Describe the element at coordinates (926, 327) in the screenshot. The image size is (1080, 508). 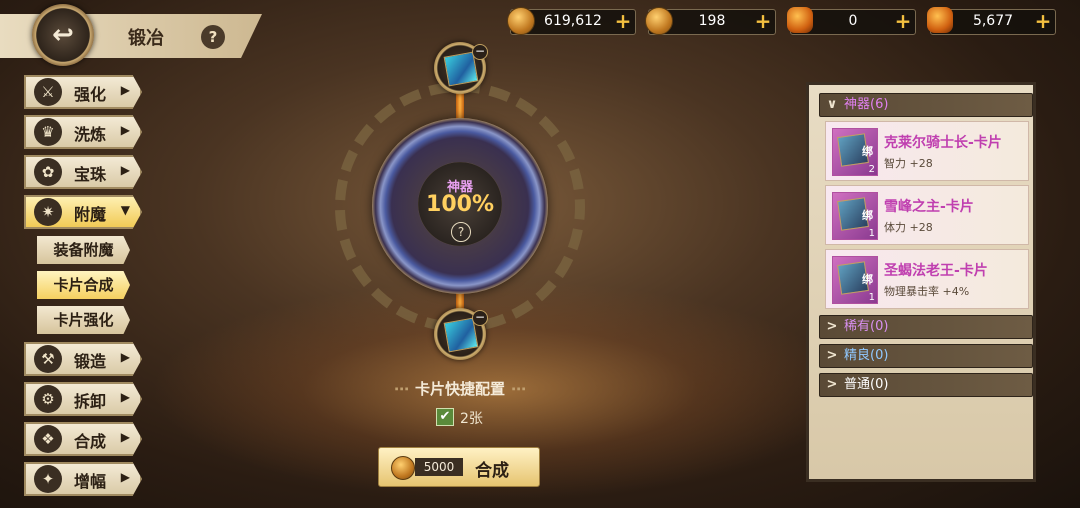
I see `category-rare: > 稀有(0)` at that location.